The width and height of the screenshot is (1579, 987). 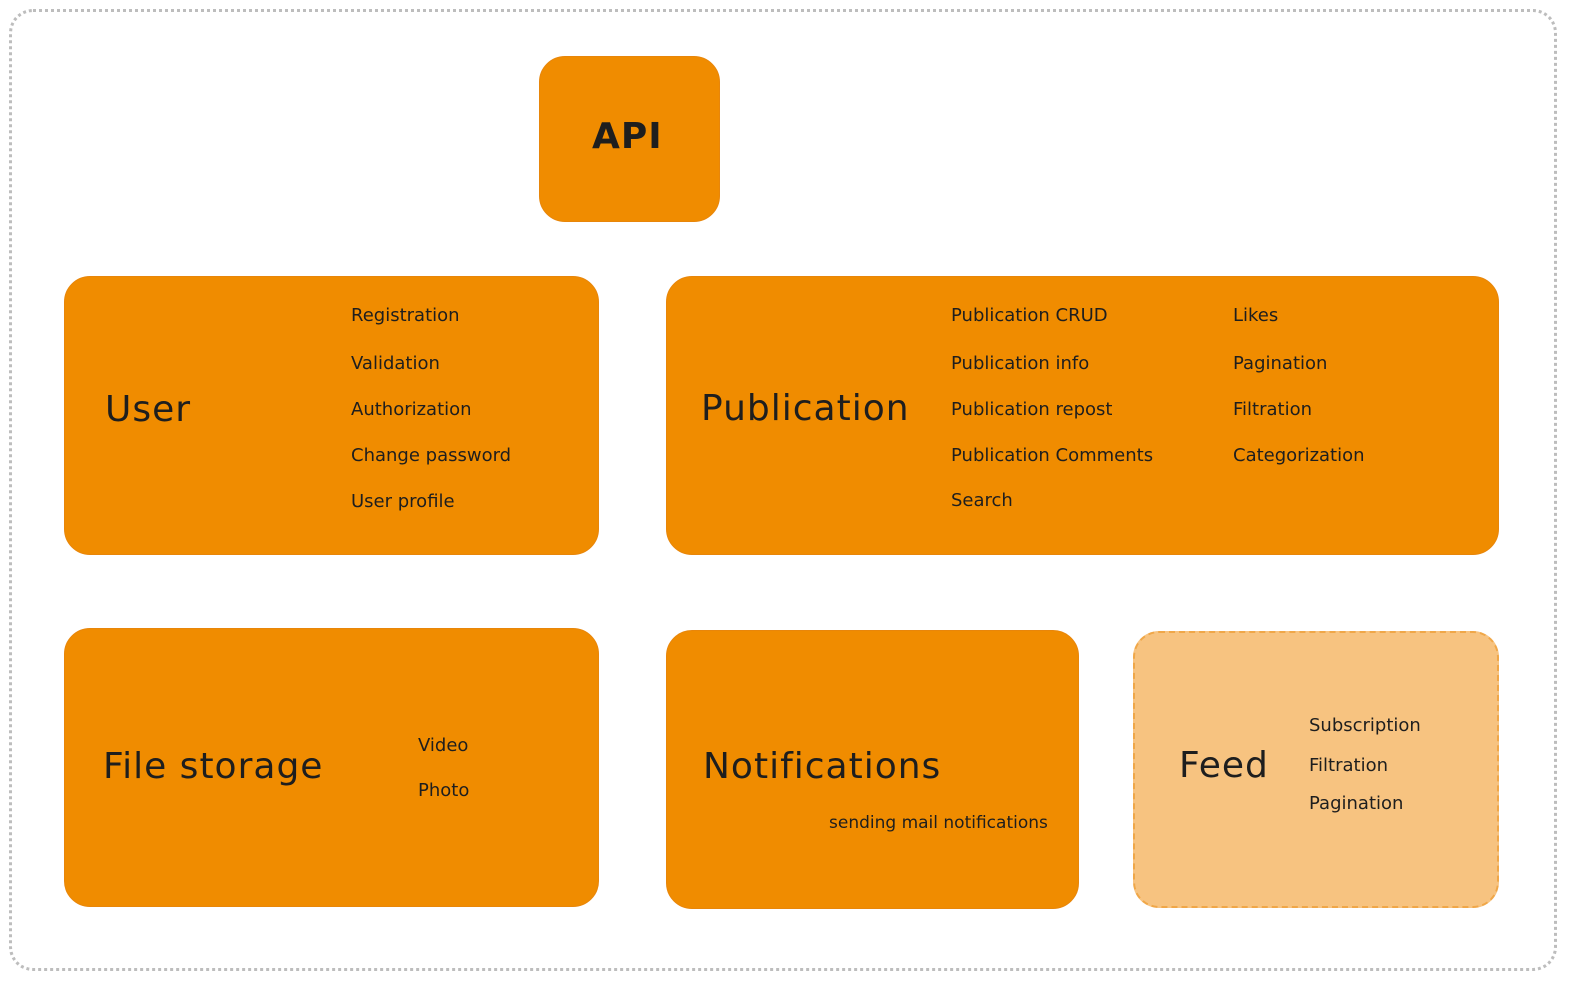 What do you see at coordinates (148, 409) in the screenshot?
I see `user-title: User` at bounding box center [148, 409].